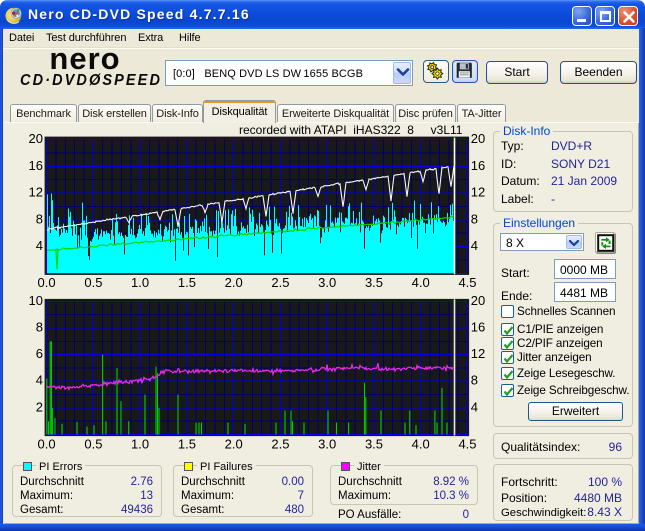  I want to click on svg-text: 10, so click(36, 300).